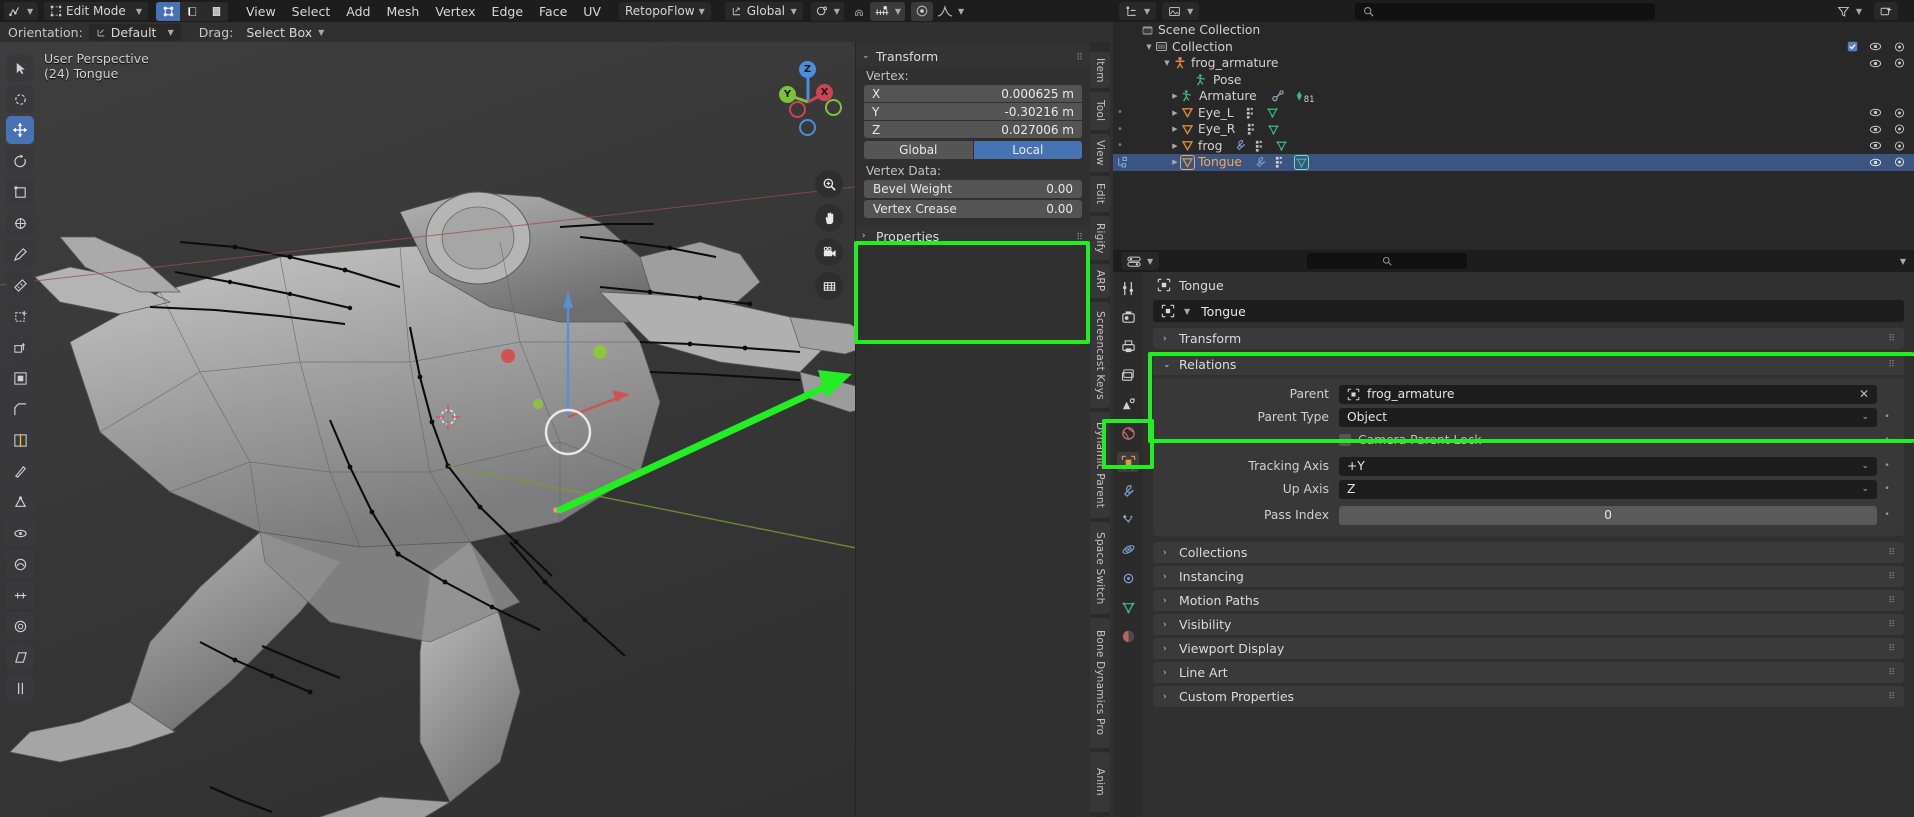 Image resolution: width=1914 pixels, height=817 pixels. I want to click on tool-spin, so click(20, 533).